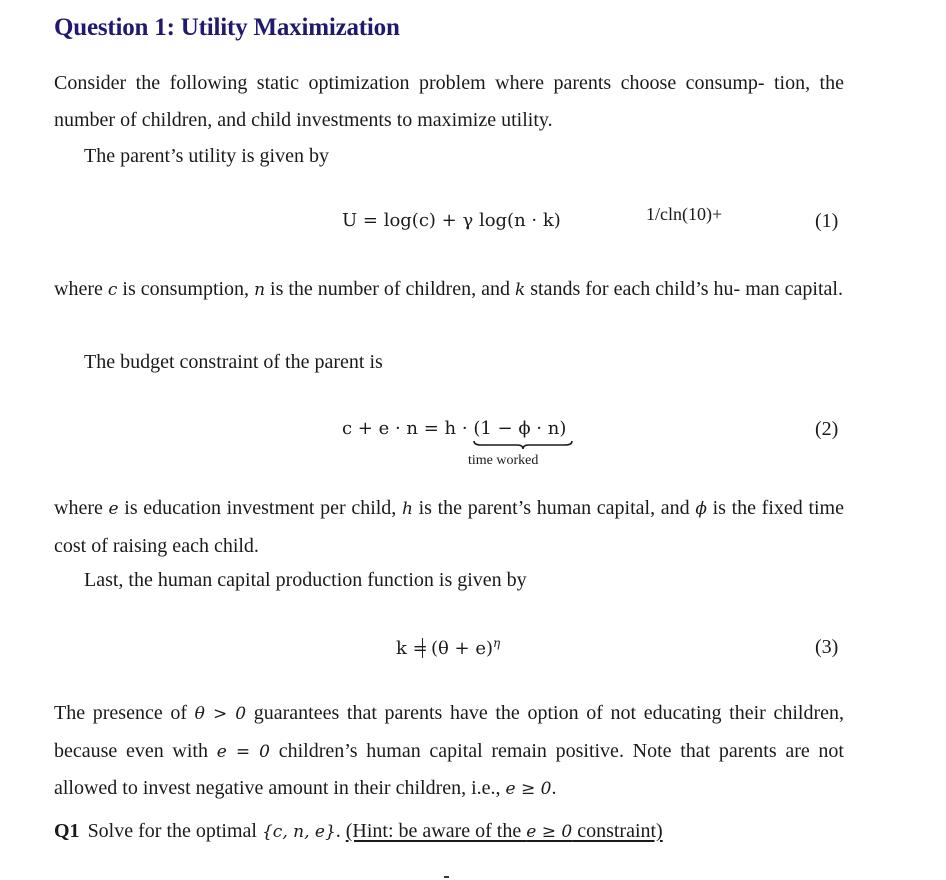 This screenshot has height=880, width=946. What do you see at coordinates (227, 27) in the screenshot?
I see `question-title: Question 1: Utility Maximization` at bounding box center [227, 27].